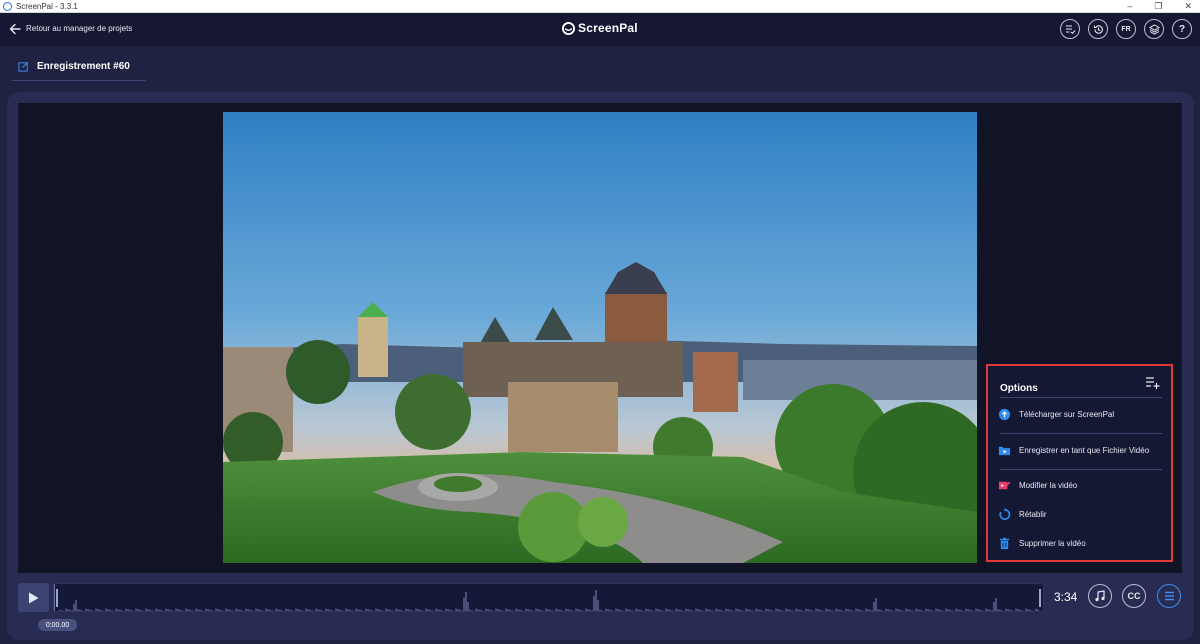 The width and height of the screenshot is (1200, 644). Describe the element at coordinates (1052, 543) in the screenshot. I see `delete-video-label: Supprimer la vidéo` at that location.